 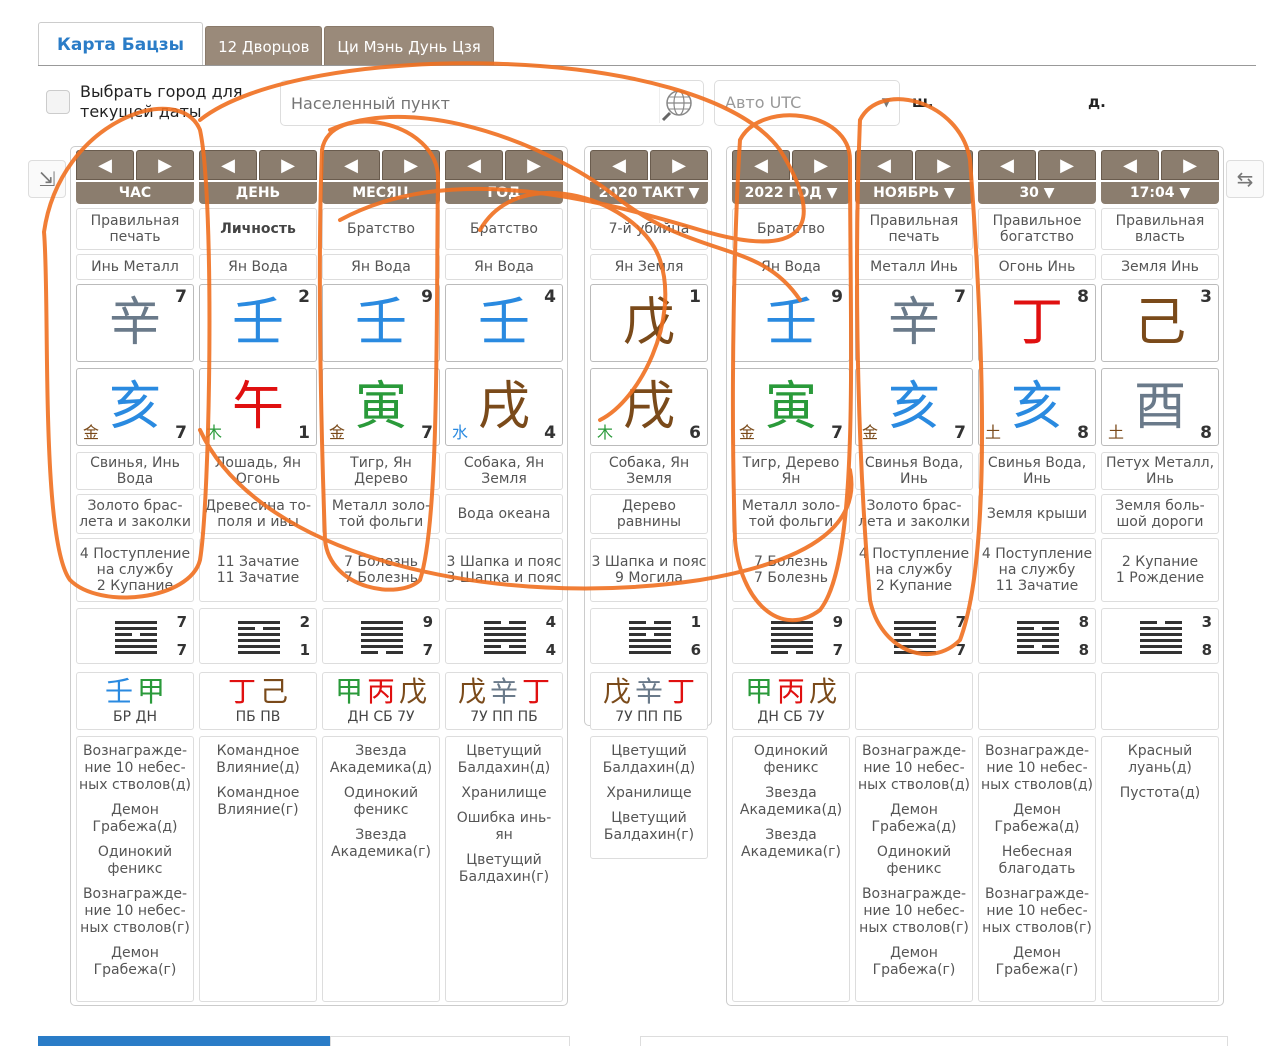 I want to click on pillar-header: 2020 ТАКТ ▼, so click(x=649, y=193).